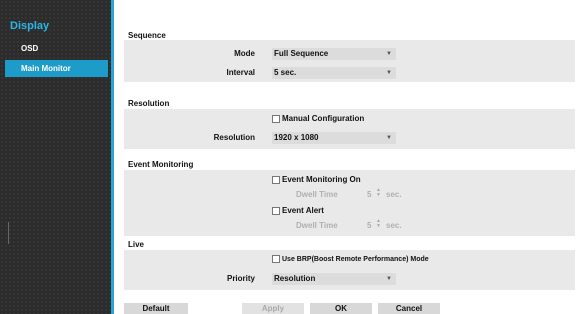 This screenshot has width=577, height=314. Describe the element at coordinates (334, 73) in the screenshot. I see `interval-select: 5 sec. ▼` at that location.